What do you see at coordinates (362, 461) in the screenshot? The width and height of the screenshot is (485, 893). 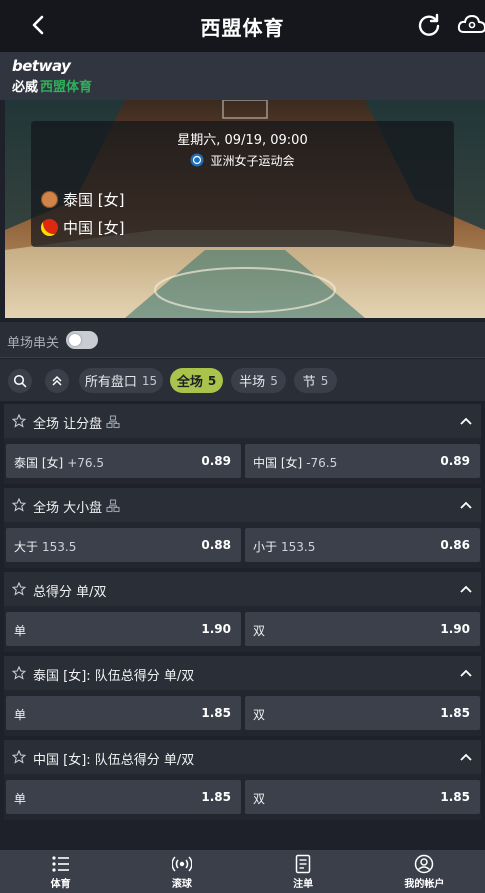 I see `odd-button: 中国 [女] -76.5 0.89` at bounding box center [362, 461].